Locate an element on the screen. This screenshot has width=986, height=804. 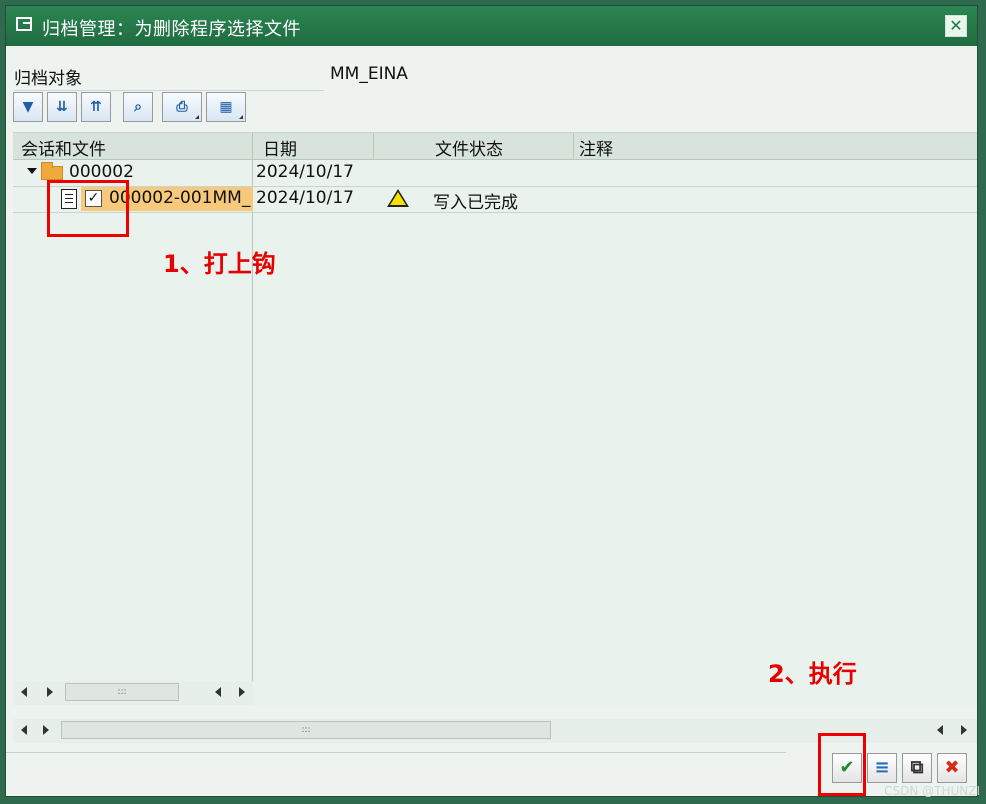
print-button: ⎙ is located at coordinates (182, 107).